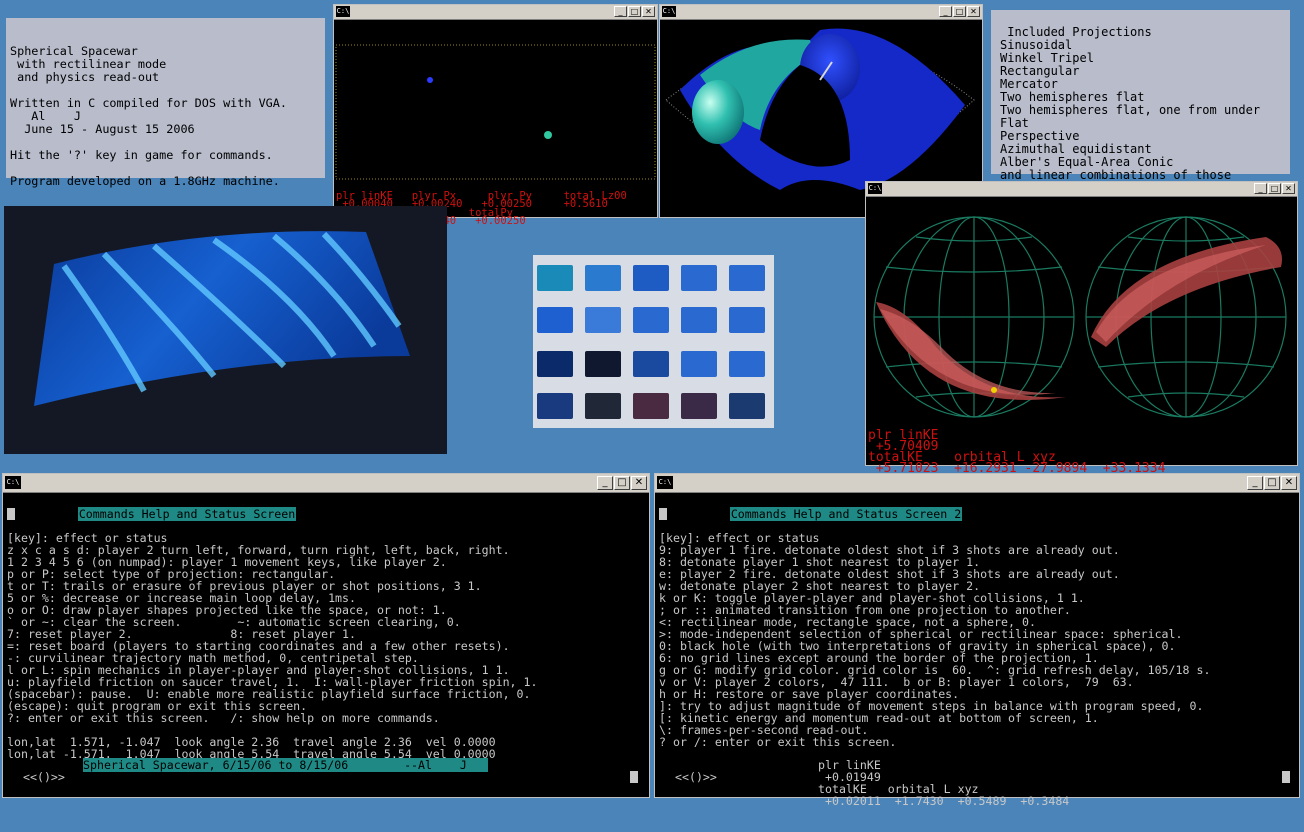 Image resolution: width=1304 pixels, height=832 pixels. Describe the element at coordinates (944, 801) in the screenshot. I see `readout-line: +0.02011 +1.7430 +0.5489 +0.3484` at that location.